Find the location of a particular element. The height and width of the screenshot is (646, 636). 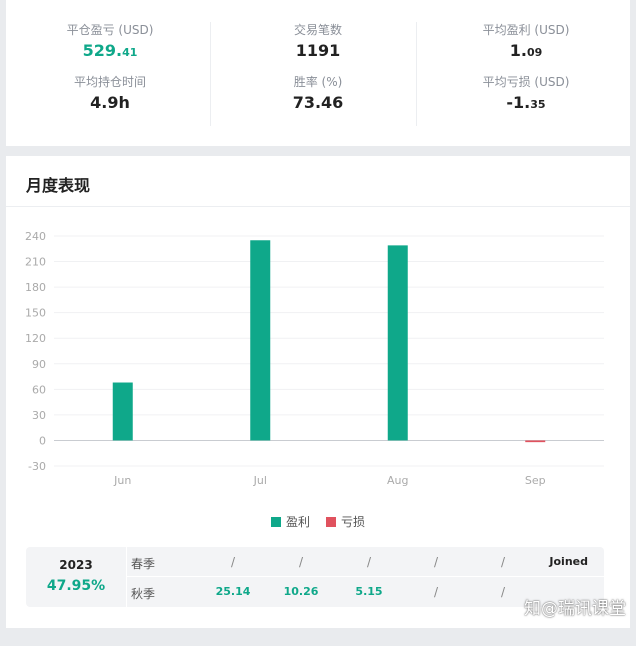

x-tick-label: Jun is located at coordinates (122, 480).